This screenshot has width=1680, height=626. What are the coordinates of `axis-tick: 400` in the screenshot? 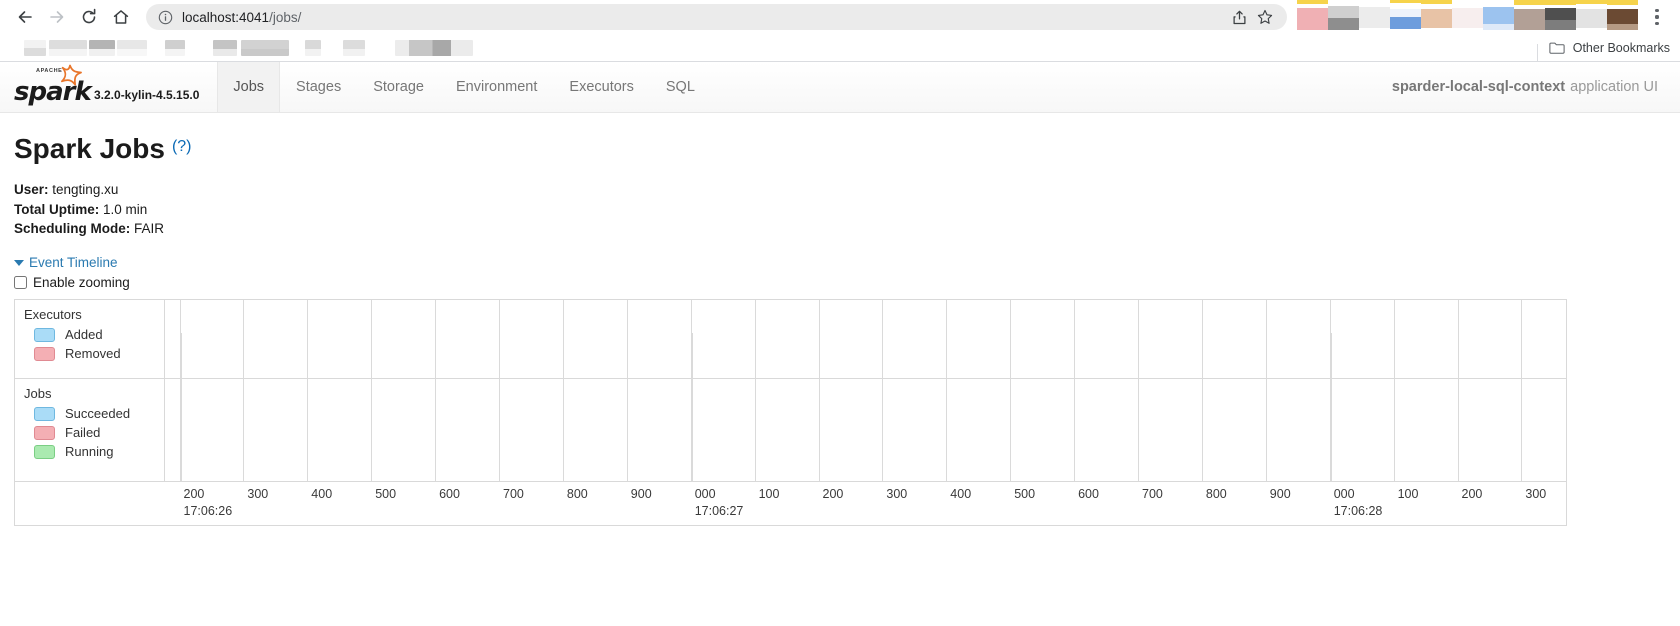 It's located at (960, 491).